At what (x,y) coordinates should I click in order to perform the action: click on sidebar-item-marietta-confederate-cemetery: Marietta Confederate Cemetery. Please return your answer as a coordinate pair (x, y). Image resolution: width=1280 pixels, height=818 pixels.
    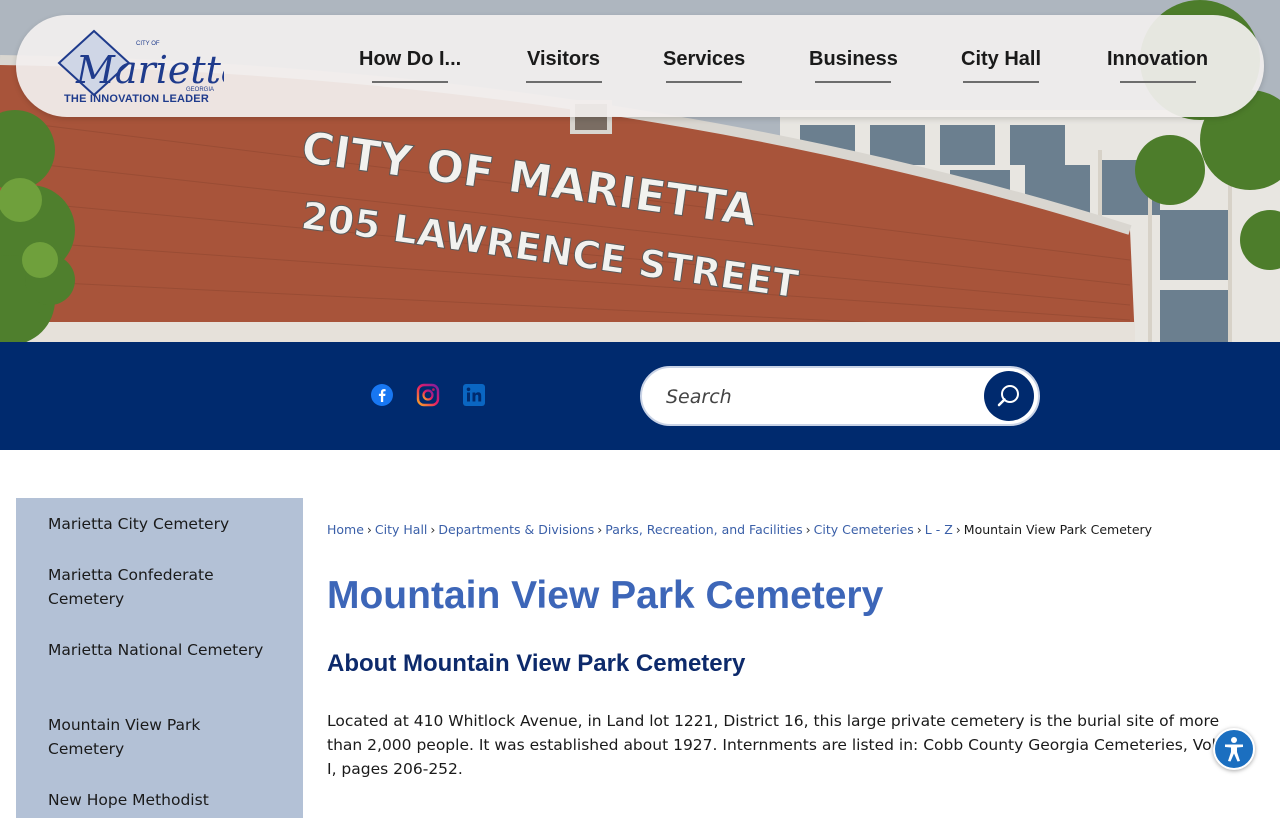
    Looking at the image, I should click on (158, 587).